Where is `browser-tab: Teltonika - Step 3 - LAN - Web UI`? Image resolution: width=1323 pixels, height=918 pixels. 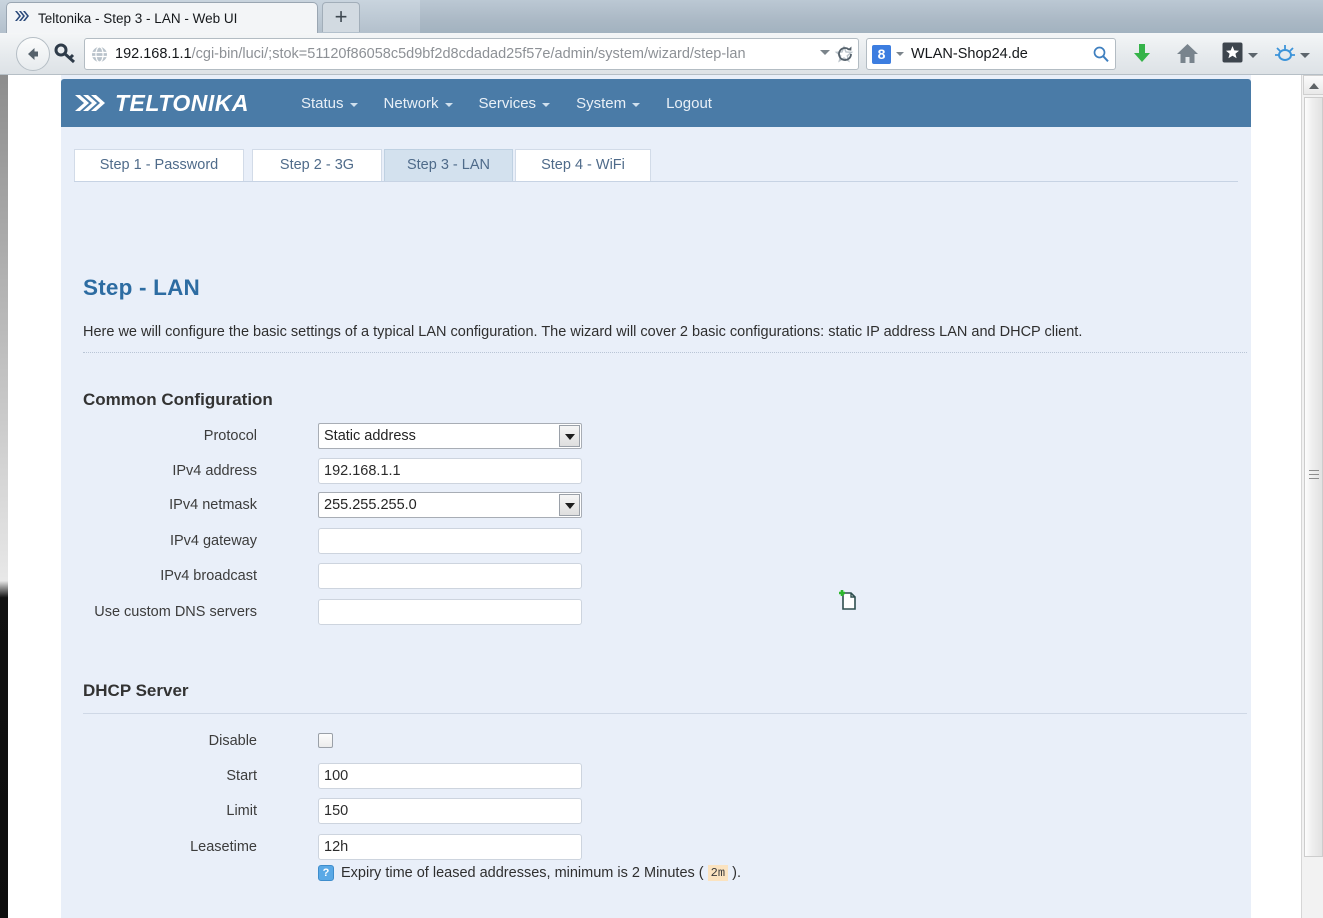 browser-tab: Teltonika - Step 3 - LAN - Web UI is located at coordinates (162, 17).